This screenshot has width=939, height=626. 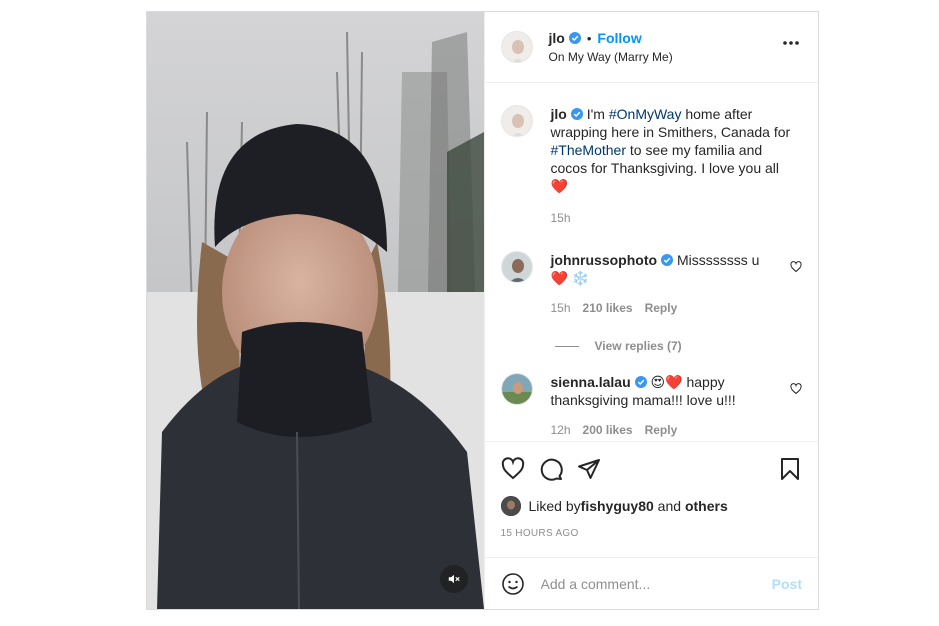 I want to click on comment-likes: 200 likes, so click(x=608, y=430).